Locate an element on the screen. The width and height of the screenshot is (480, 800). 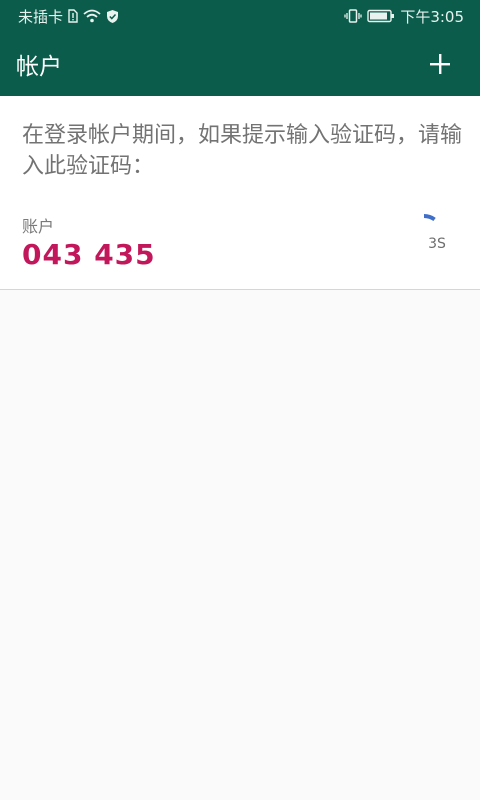
add-account-button is located at coordinates (440, 64).